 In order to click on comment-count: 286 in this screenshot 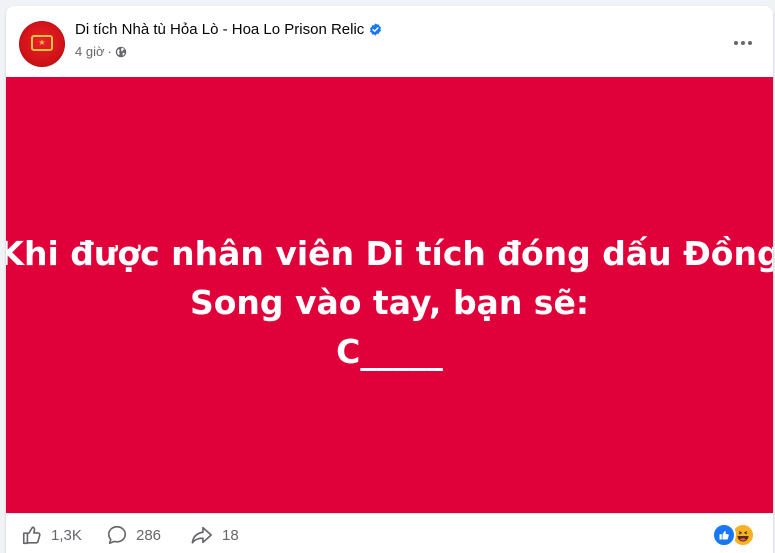, I will do `click(149, 535)`.